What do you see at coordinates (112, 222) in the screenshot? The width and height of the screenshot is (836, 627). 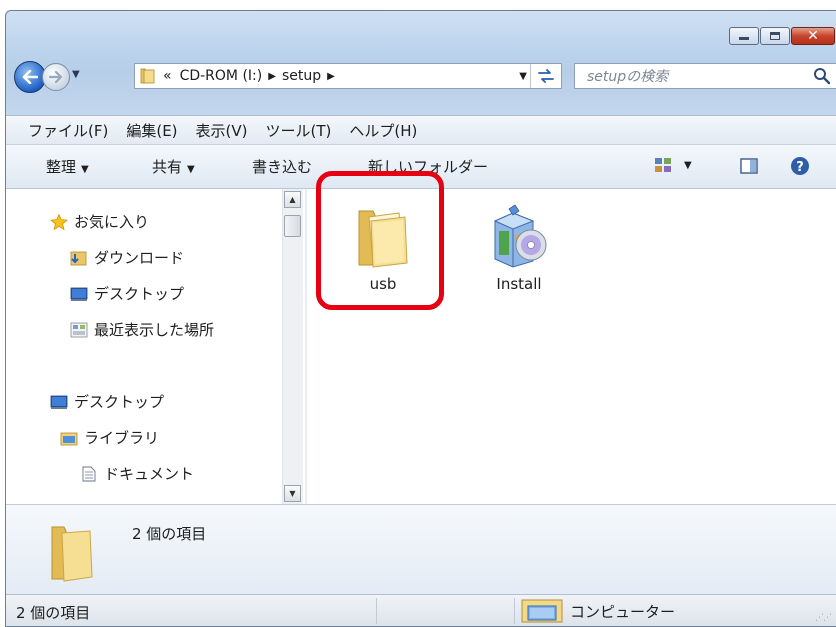 I see `sidebar-item-label: お気に入り` at bounding box center [112, 222].